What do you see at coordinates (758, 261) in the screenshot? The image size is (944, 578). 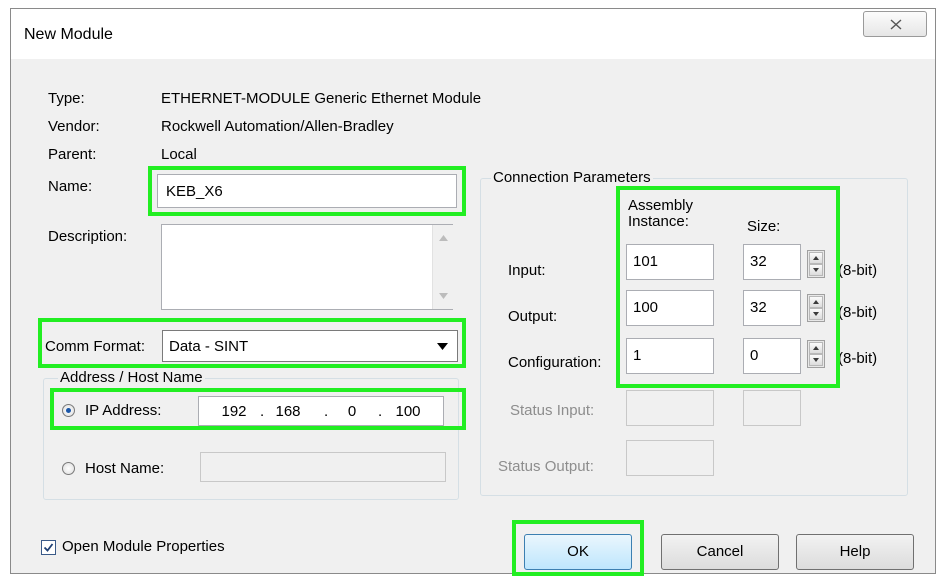 I see `input-size-value: 32` at bounding box center [758, 261].